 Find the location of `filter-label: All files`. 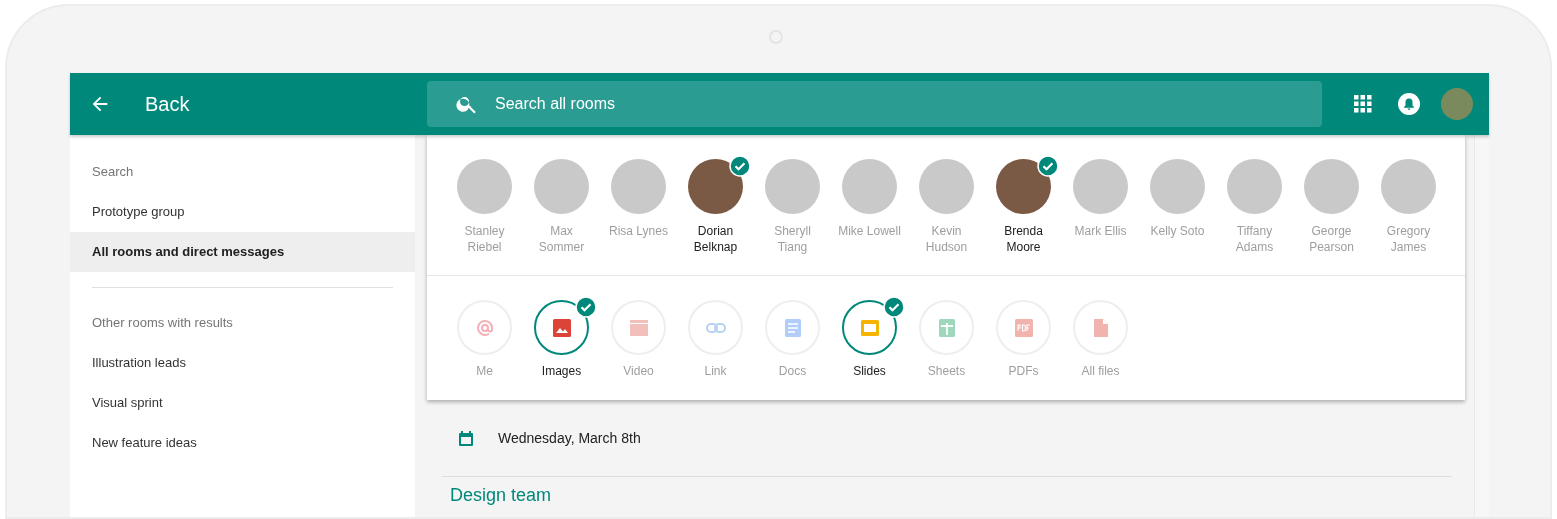

filter-label: All files is located at coordinates (1100, 371).